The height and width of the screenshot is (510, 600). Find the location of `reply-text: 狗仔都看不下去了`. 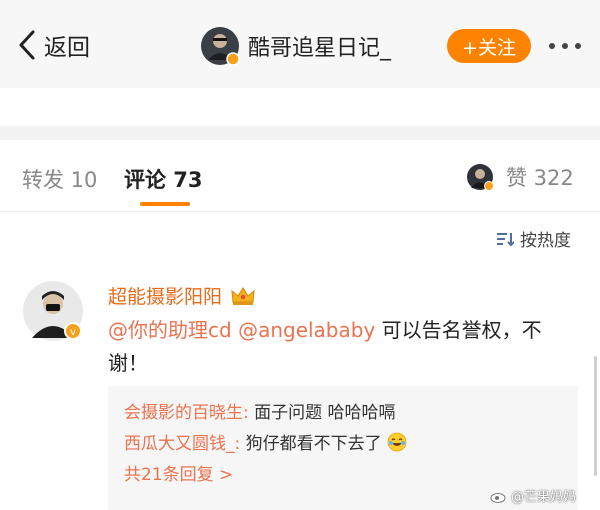

reply-text: 狗仔都看不下去了 is located at coordinates (311, 444).